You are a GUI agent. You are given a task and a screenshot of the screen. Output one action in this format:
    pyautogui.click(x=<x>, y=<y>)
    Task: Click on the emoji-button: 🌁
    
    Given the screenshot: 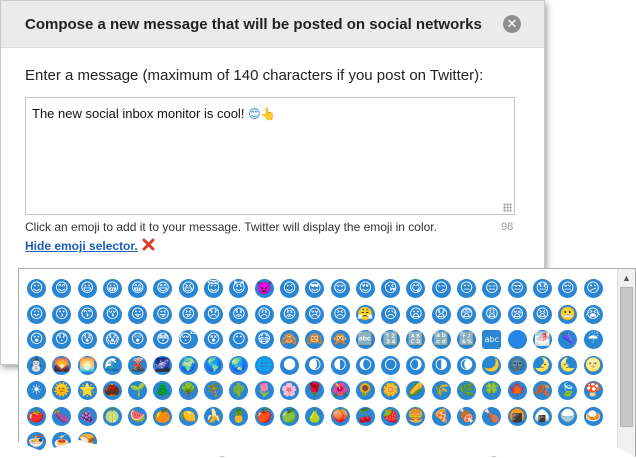 What is the action you would take?
    pyautogui.click(x=542, y=339)
    